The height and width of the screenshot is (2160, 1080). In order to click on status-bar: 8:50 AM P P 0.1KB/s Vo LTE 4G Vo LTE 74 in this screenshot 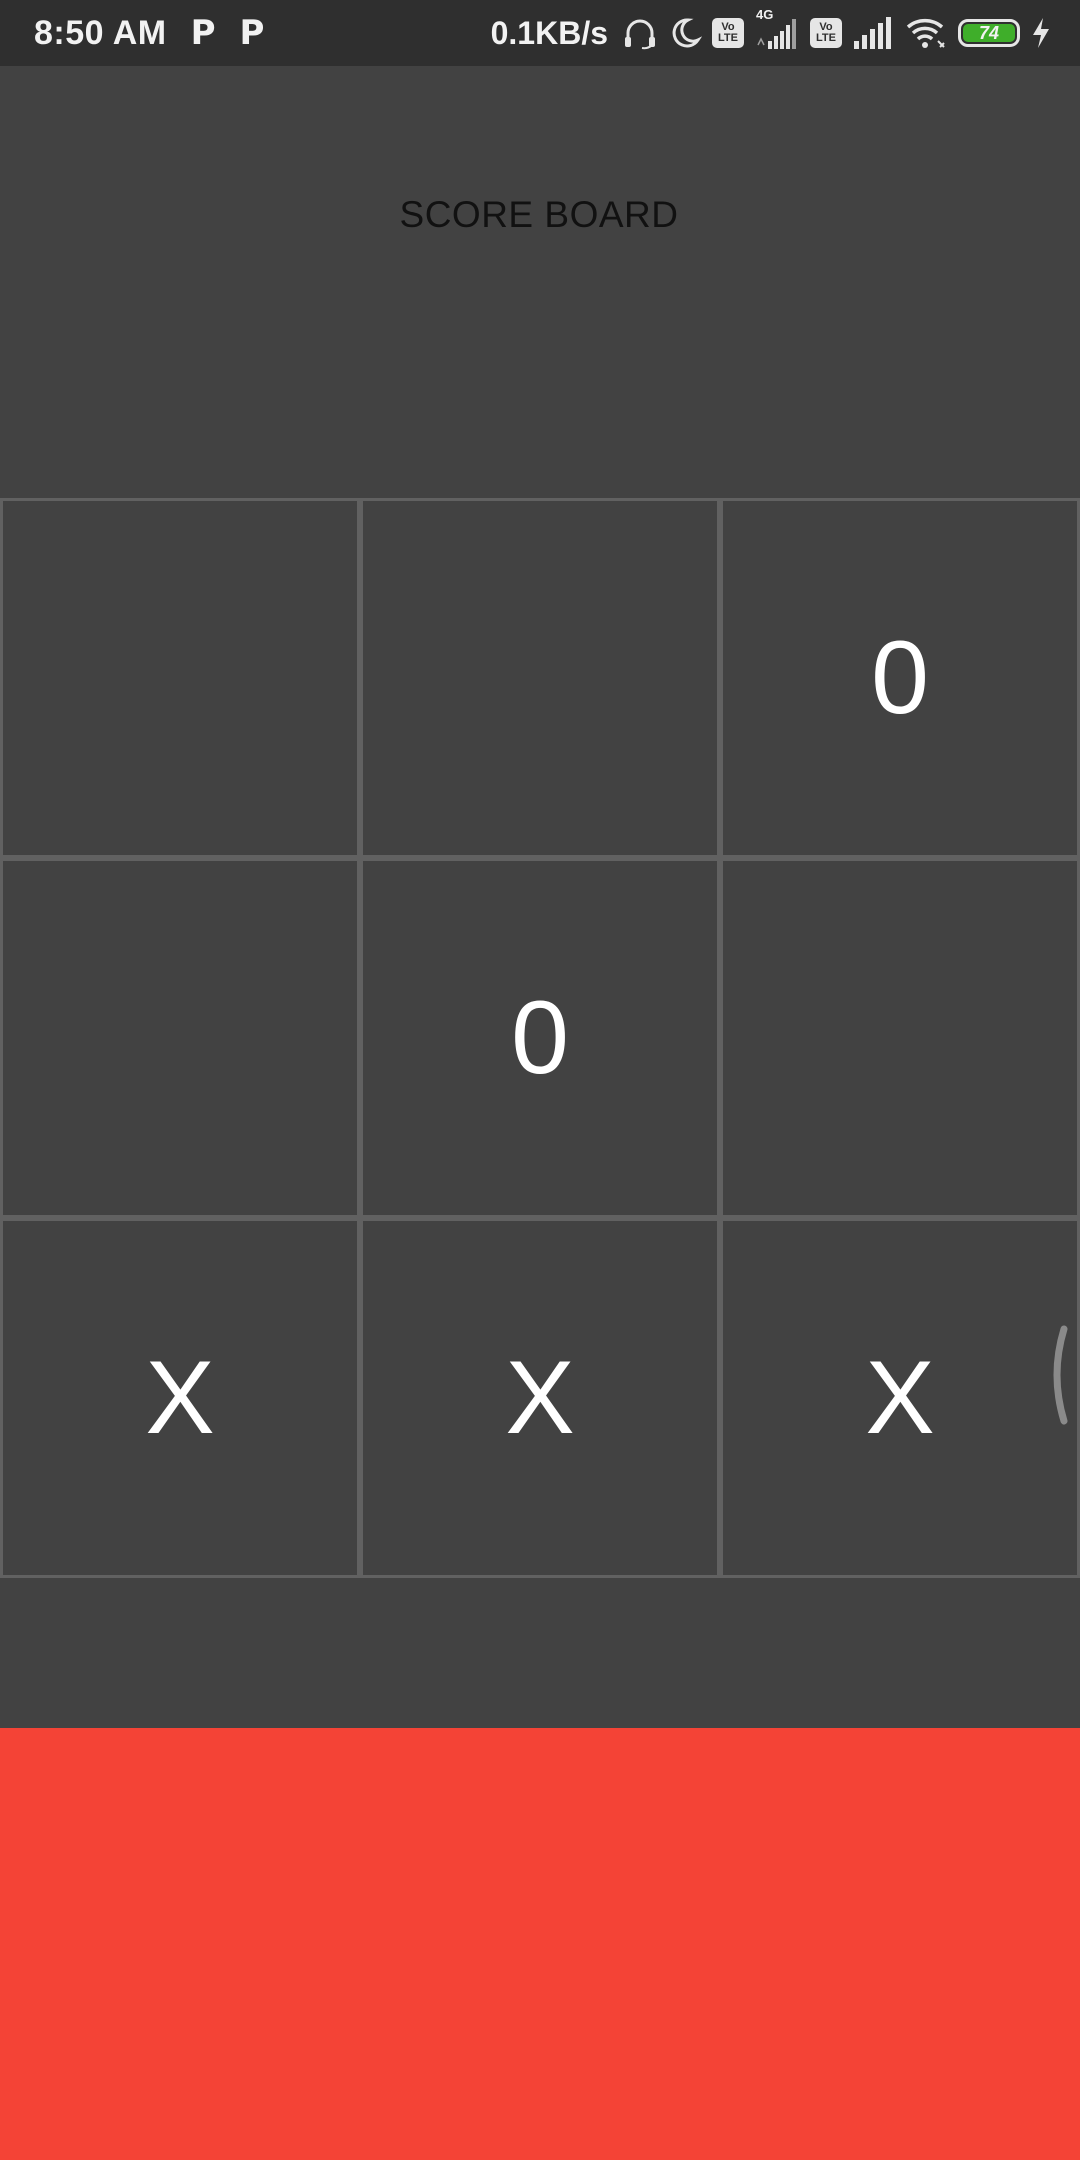, I will do `click(540, 33)`.